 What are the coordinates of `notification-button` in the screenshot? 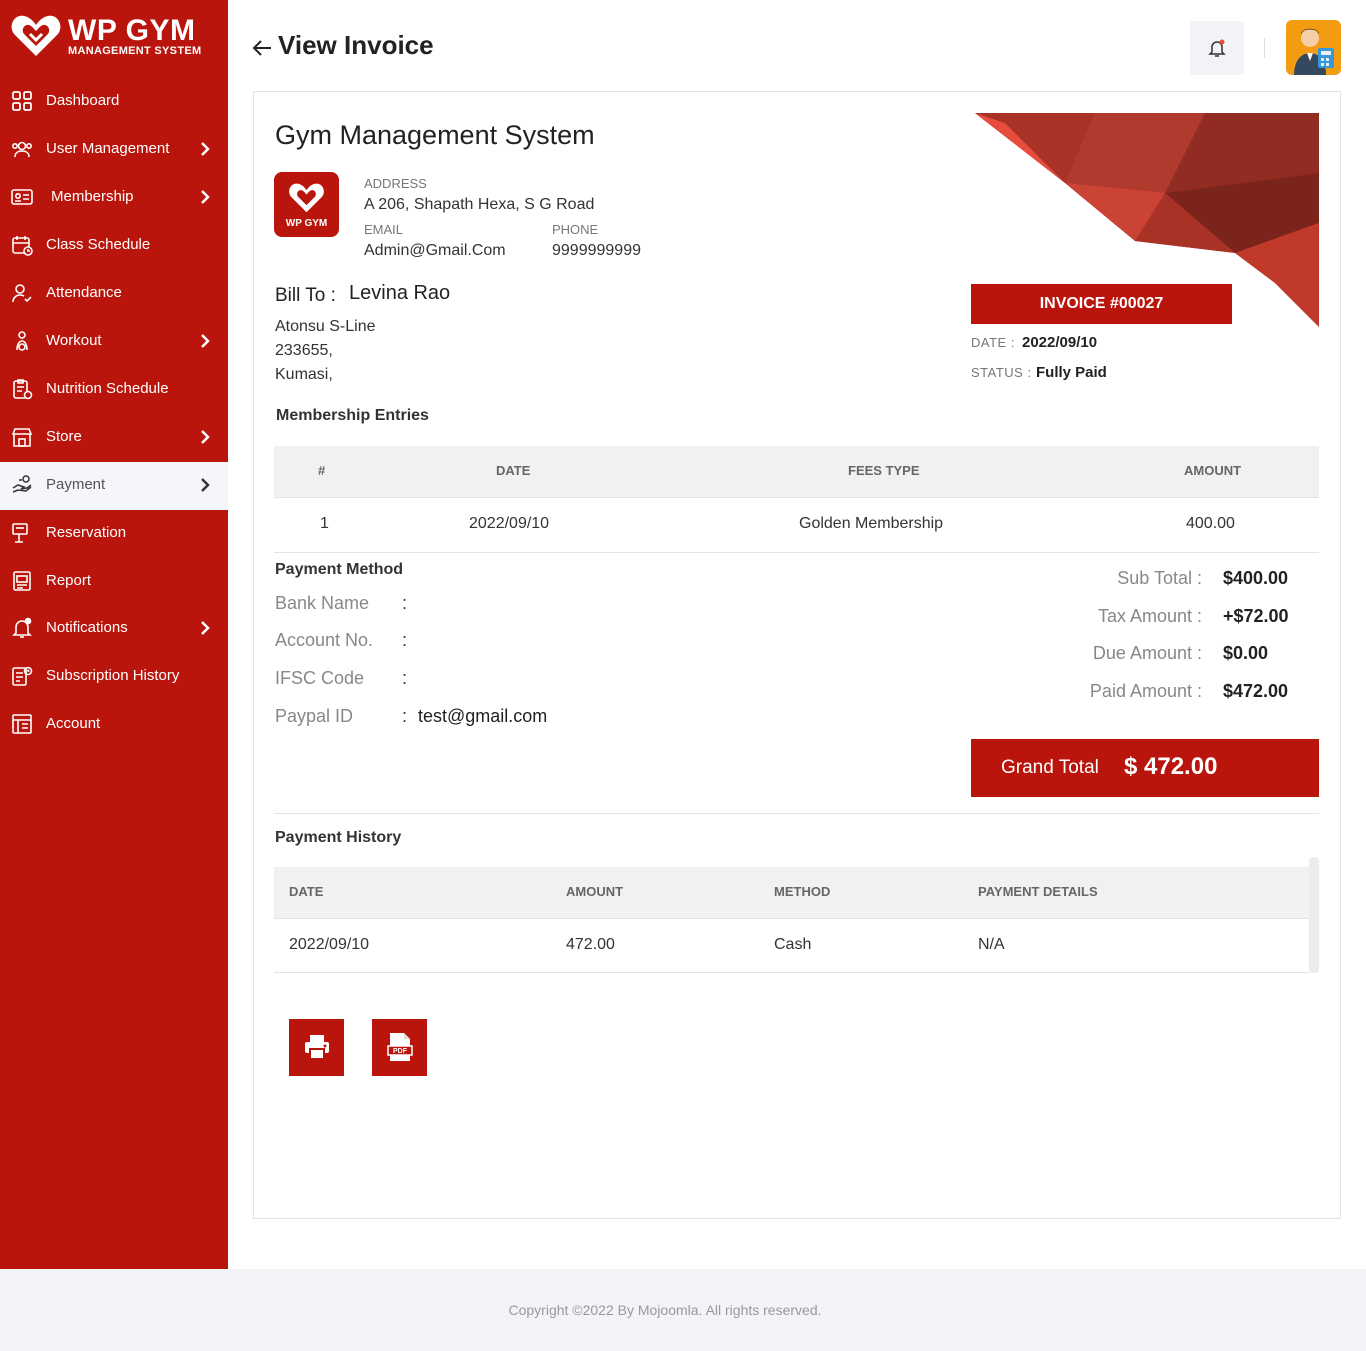 It's located at (1217, 48).